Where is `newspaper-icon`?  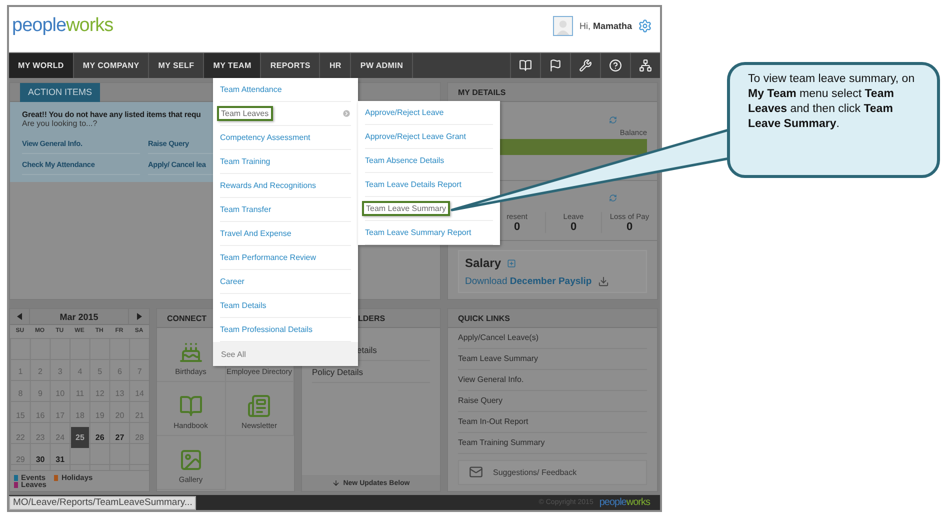 newspaper-icon is located at coordinates (259, 406).